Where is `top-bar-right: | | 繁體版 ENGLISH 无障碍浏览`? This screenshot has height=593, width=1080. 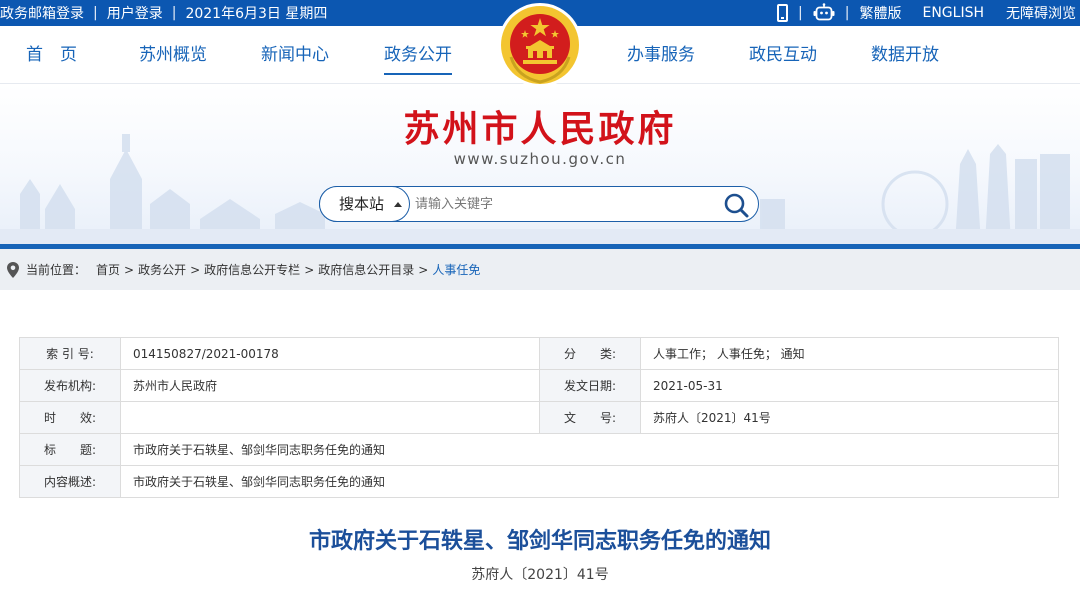 top-bar-right: | | 繁體版 ENGLISH 无障碍浏览 is located at coordinates (926, 13).